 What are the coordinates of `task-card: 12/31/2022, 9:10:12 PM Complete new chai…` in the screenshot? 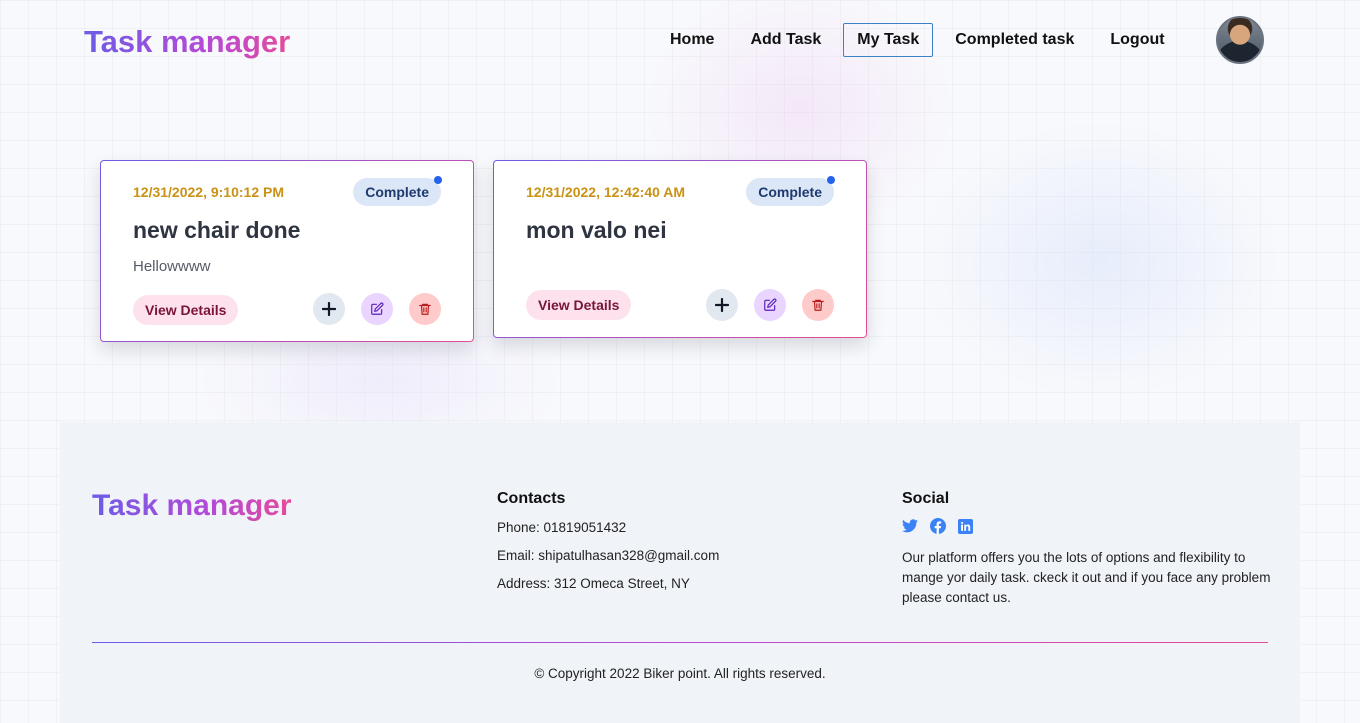 It's located at (287, 251).